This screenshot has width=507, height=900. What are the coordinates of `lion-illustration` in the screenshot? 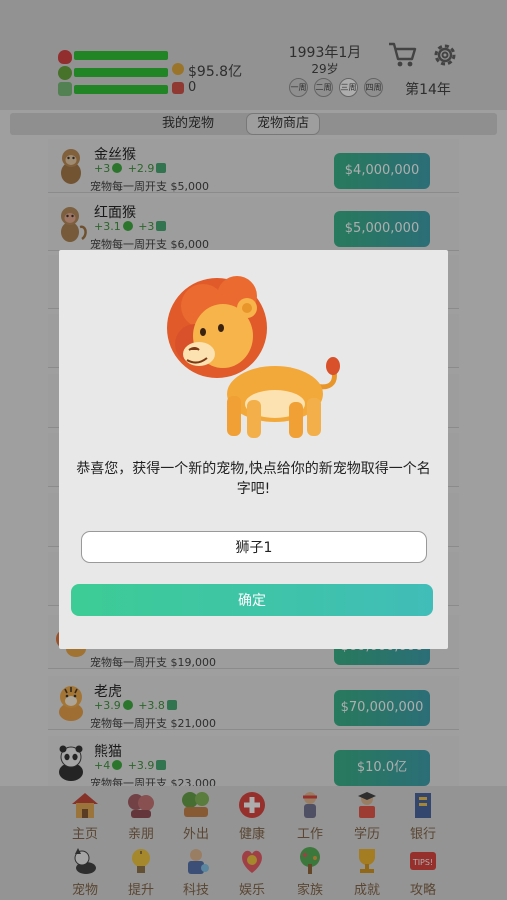 It's located at (253, 357).